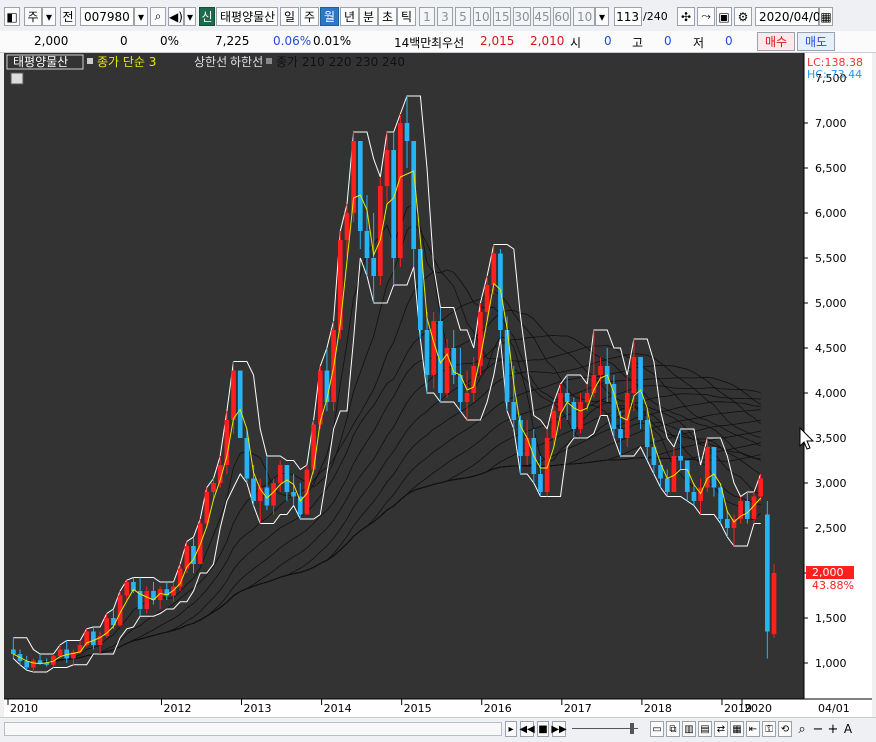 Image resolution: width=876 pixels, height=742 pixels. Describe the element at coordinates (33, 16) in the screenshot. I see `market-select: 주` at that location.